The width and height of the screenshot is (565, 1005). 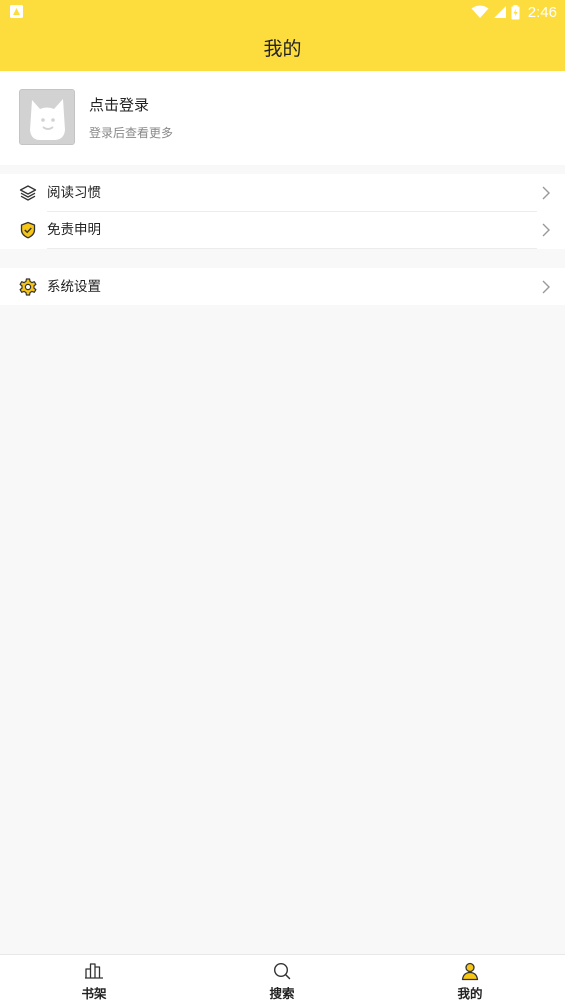 I want to click on app-header: 我的, so click(x=282, y=47).